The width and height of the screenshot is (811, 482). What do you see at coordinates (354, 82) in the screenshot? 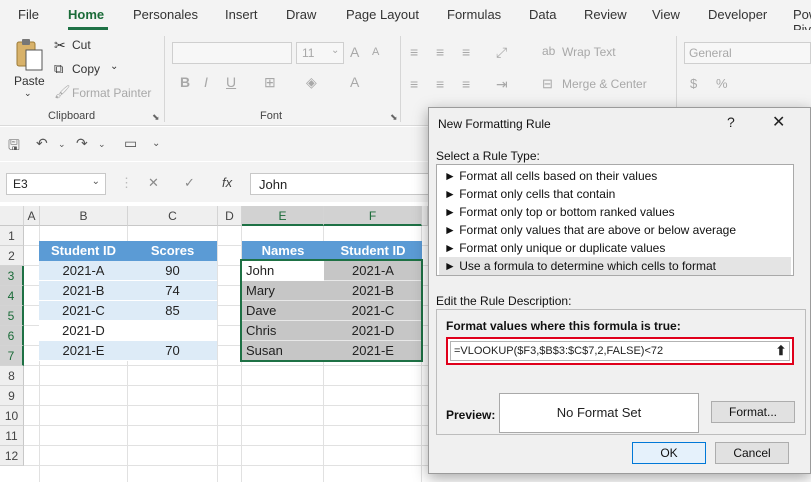
I see `font-color-icon: A` at bounding box center [354, 82].